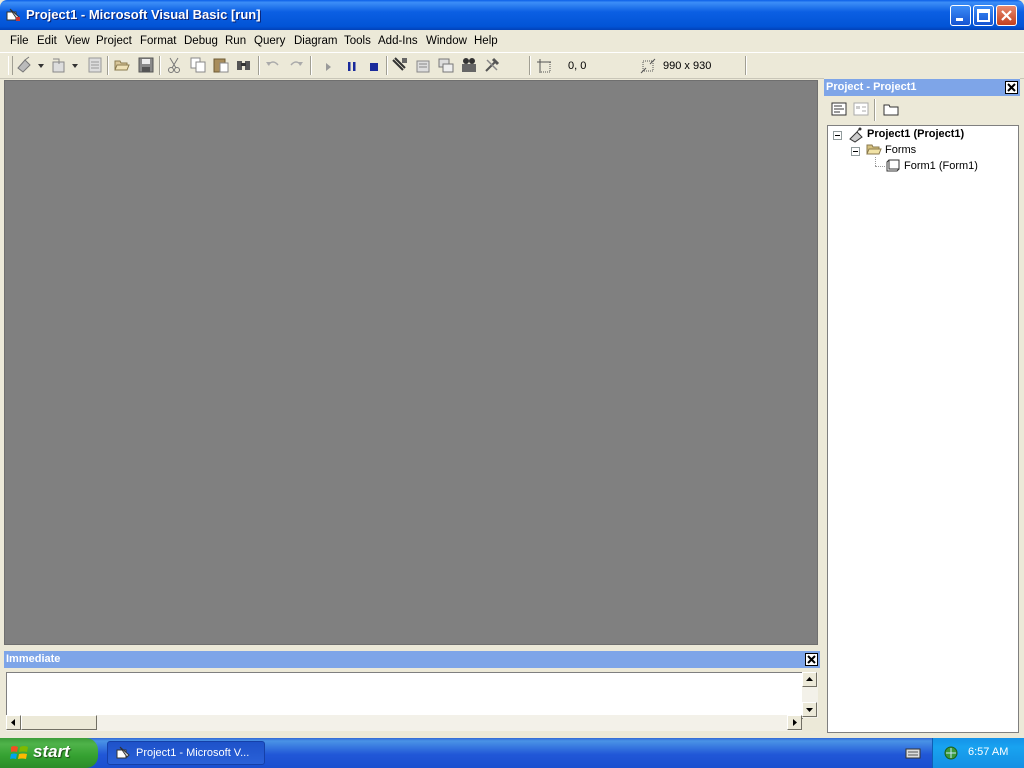  I want to click on menu-format: Format, so click(158, 41).